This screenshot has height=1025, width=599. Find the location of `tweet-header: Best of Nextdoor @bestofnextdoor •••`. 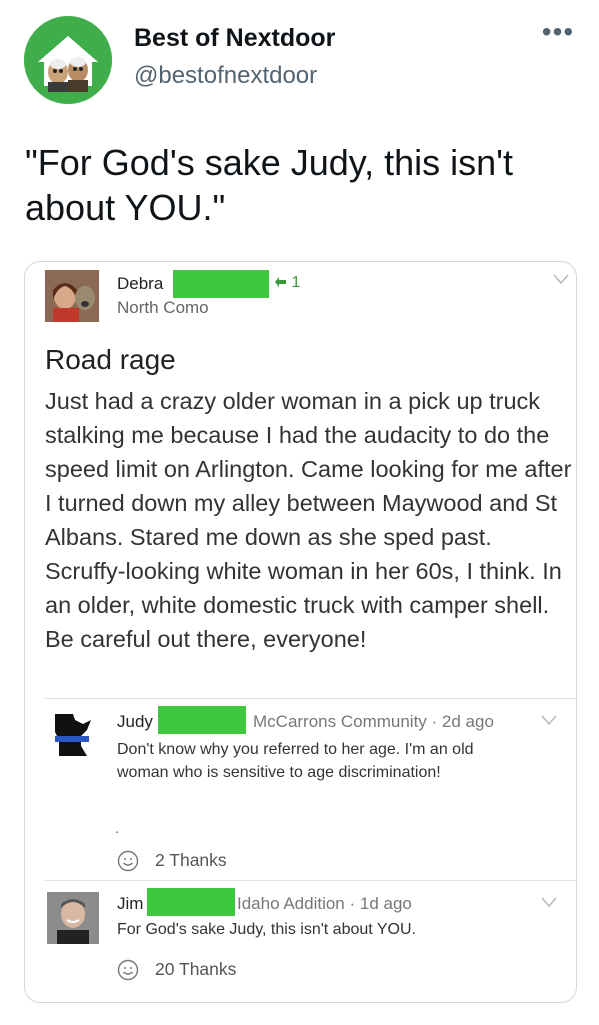

tweet-header: Best of Nextdoor @bestofnextdoor ••• is located at coordinates (299, 60).